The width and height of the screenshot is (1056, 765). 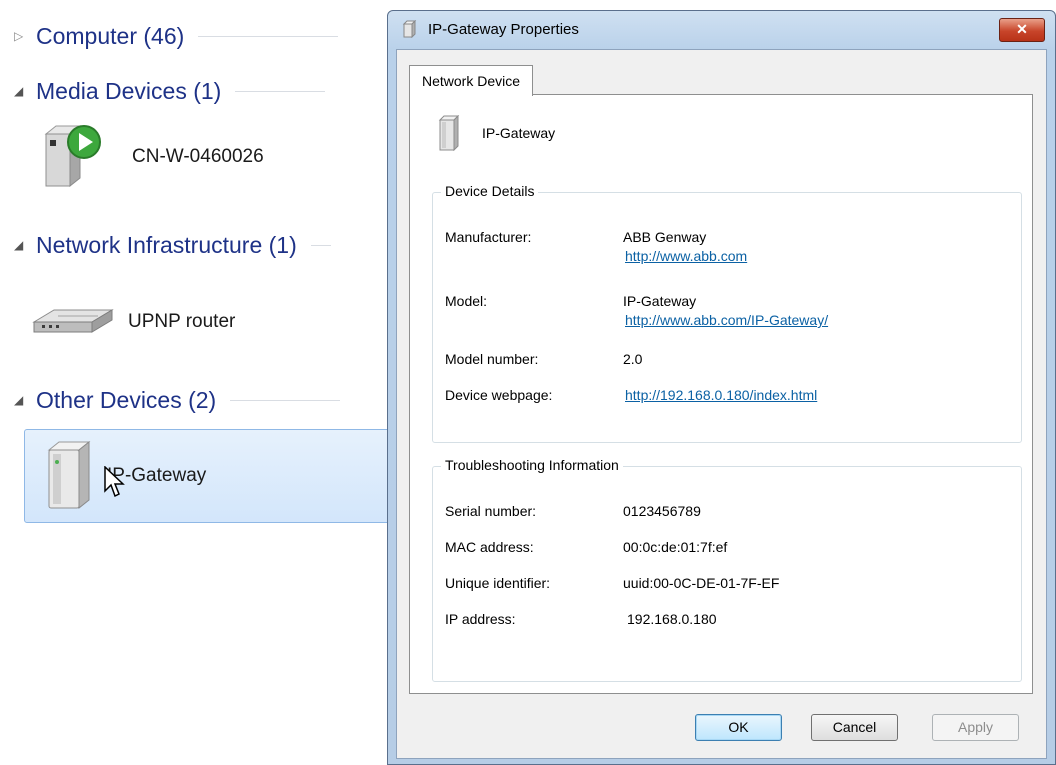 I want to click on gateway-icon, so click(x=409, y=29).